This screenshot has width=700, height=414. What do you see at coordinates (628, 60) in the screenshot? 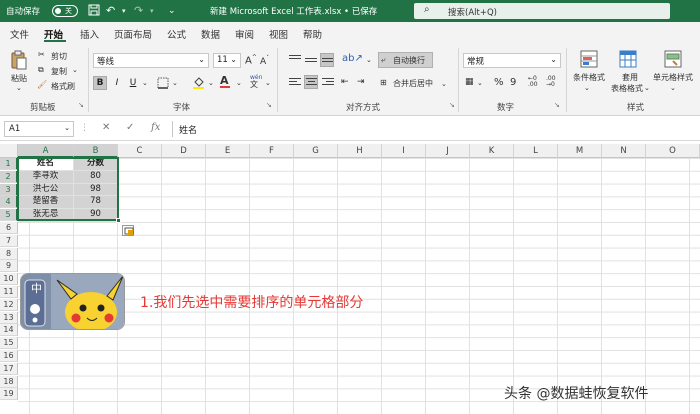
I see `format-as-table-icon` at bounding box center [628, 60].